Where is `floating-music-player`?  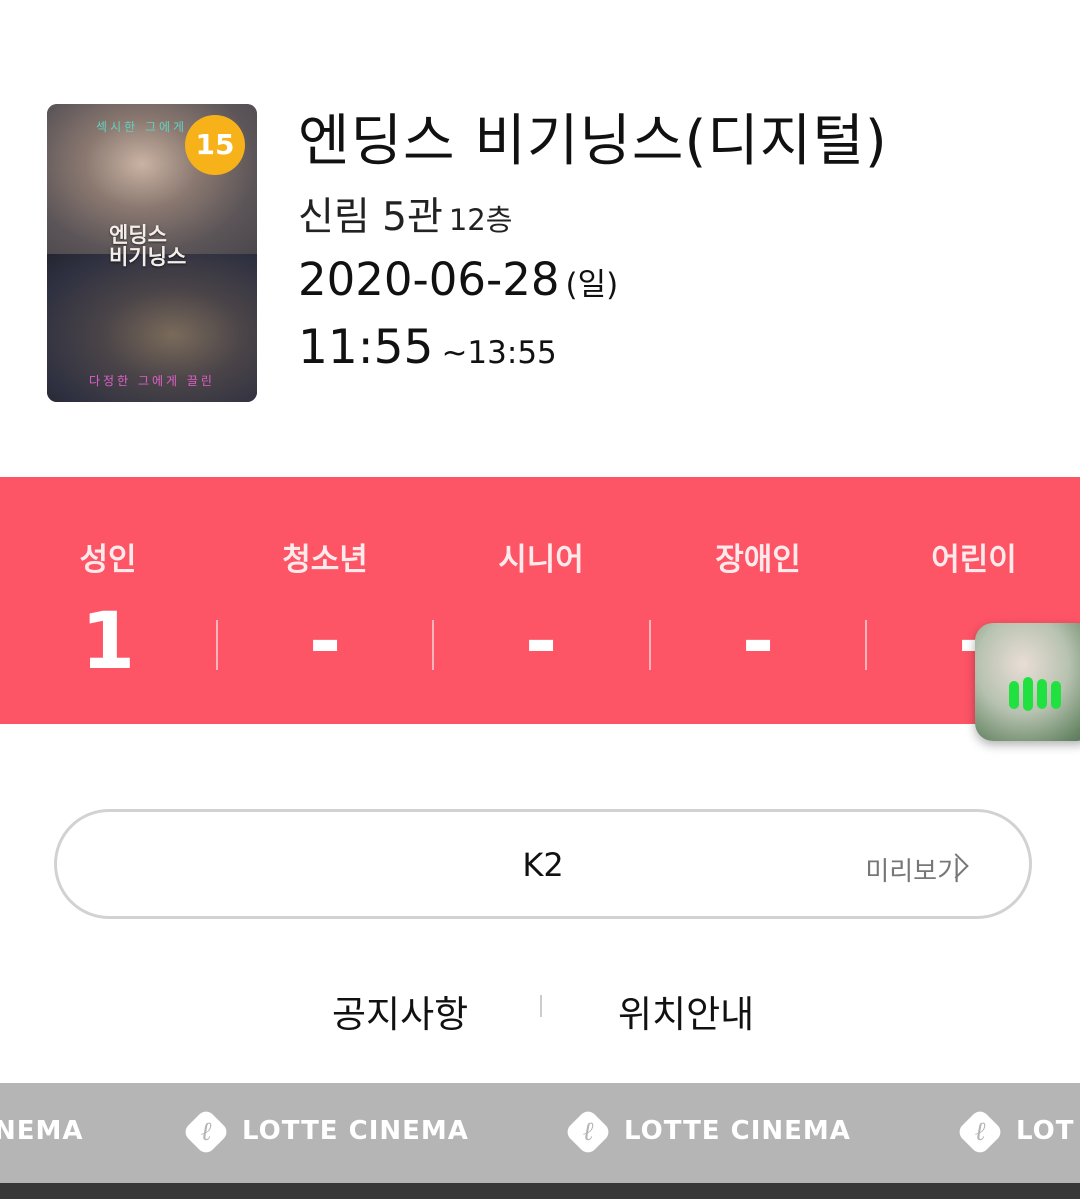
floating-music-player is located at coordinates (1027, 682).